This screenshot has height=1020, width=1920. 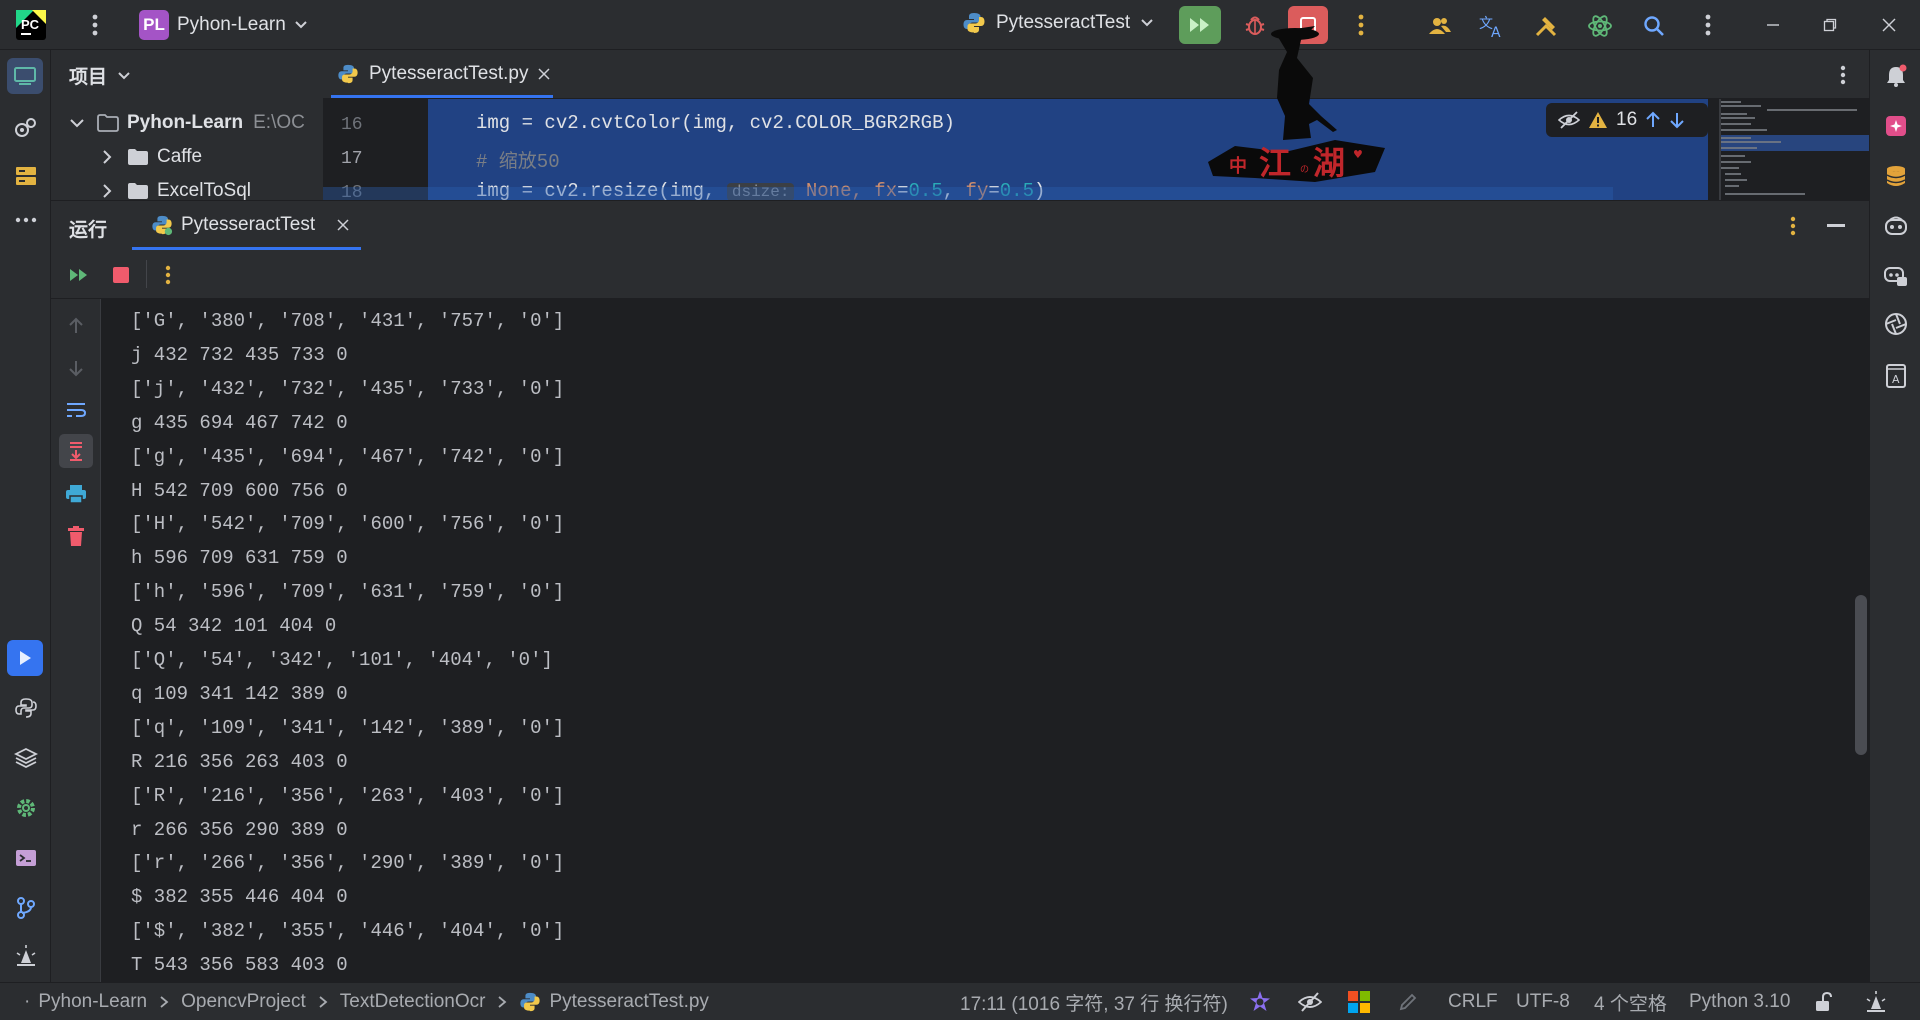 I want to click on restore-icon, so click(x=1830, y=25).